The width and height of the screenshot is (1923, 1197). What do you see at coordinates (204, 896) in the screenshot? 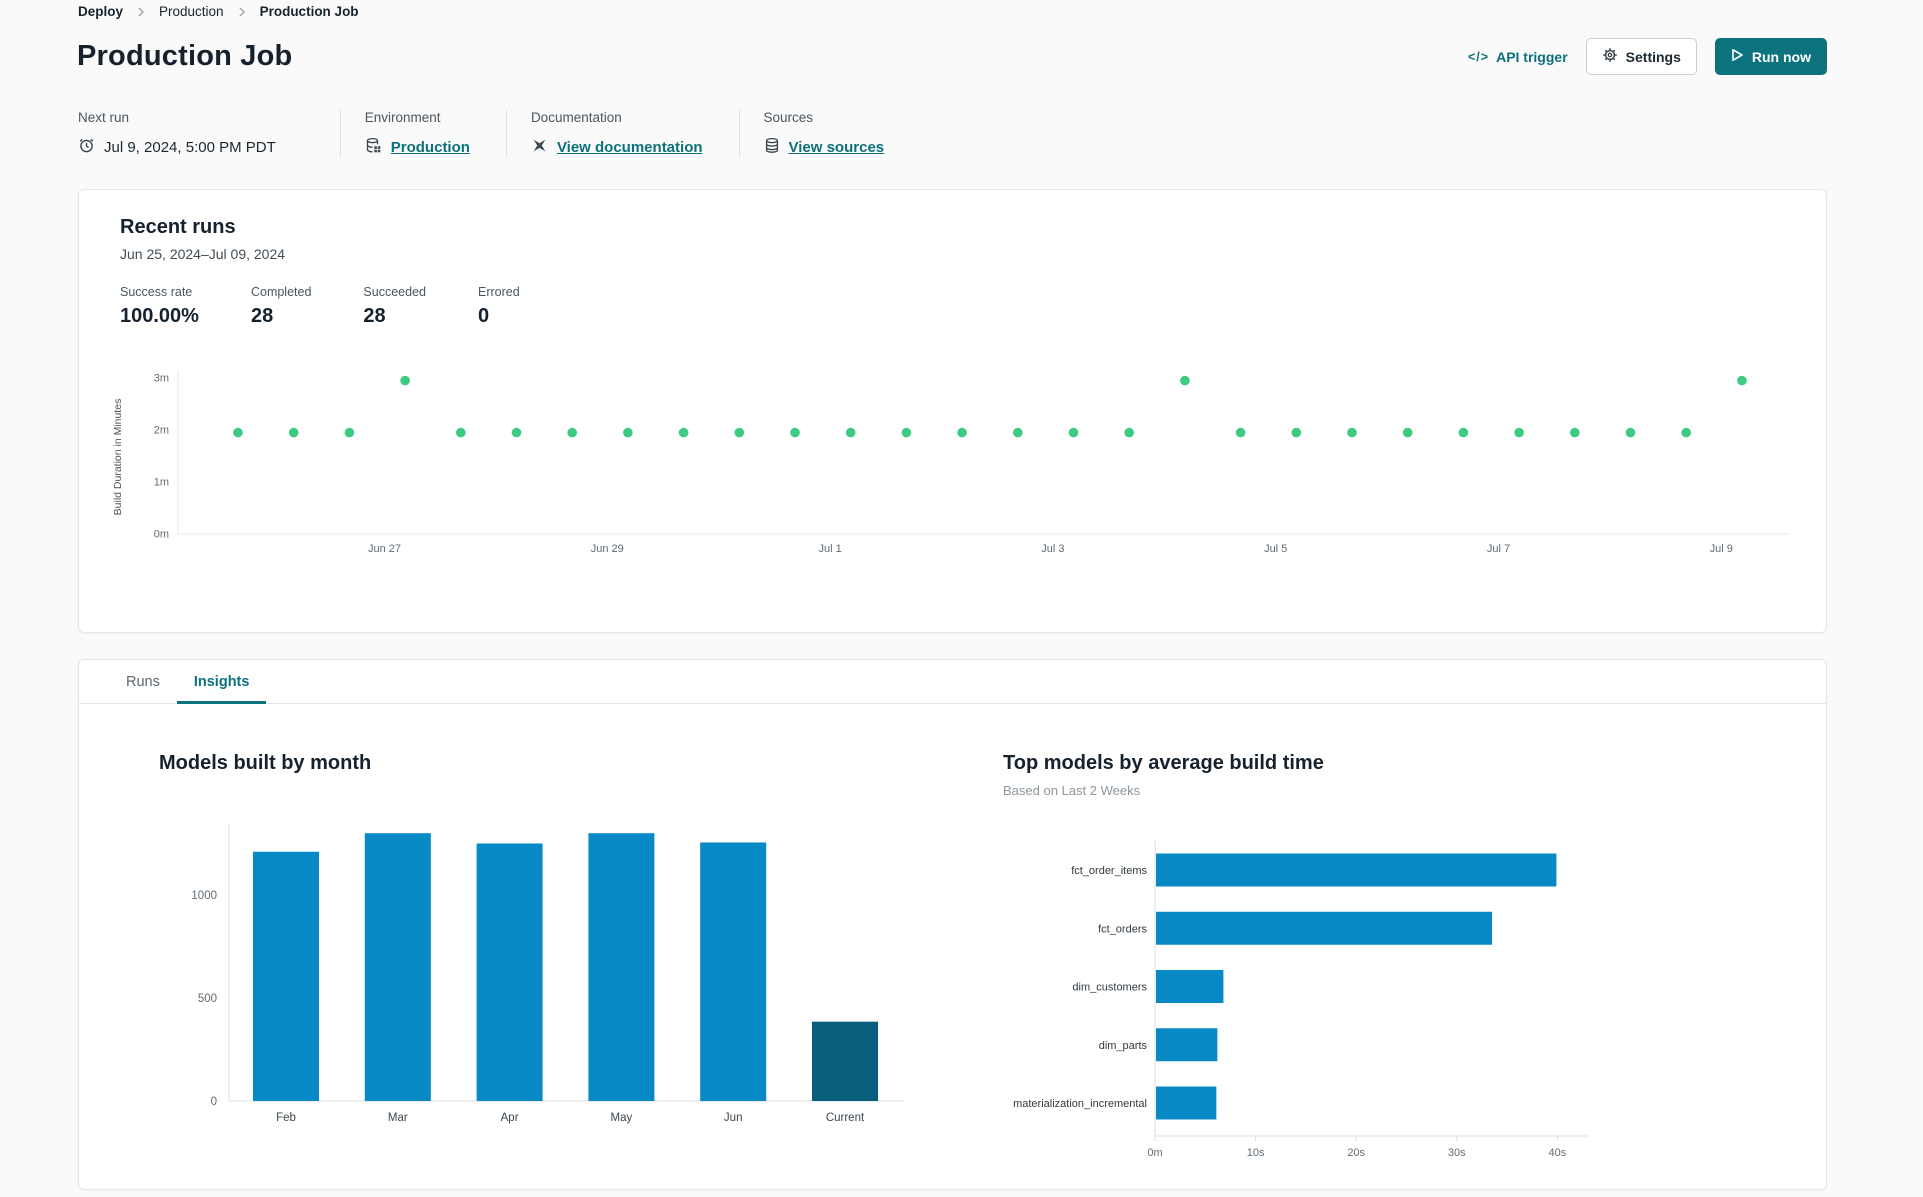
I see `svg-text: 1000` at bounding box center [204, 896].